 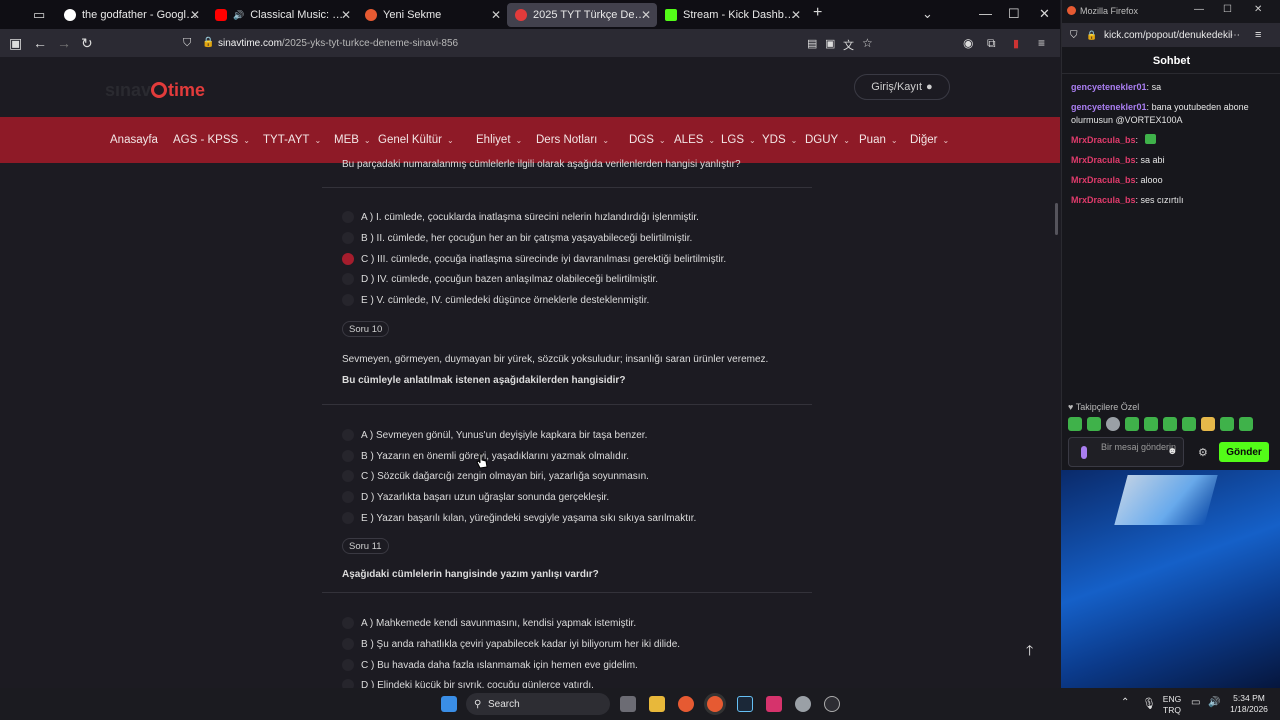 What do you see at coordinates (282, 15) in the screenshot?
I see `tab-youtube: 🔊 Classical Music: Bach, Beeth ✕` at bounding box center [282, 15].